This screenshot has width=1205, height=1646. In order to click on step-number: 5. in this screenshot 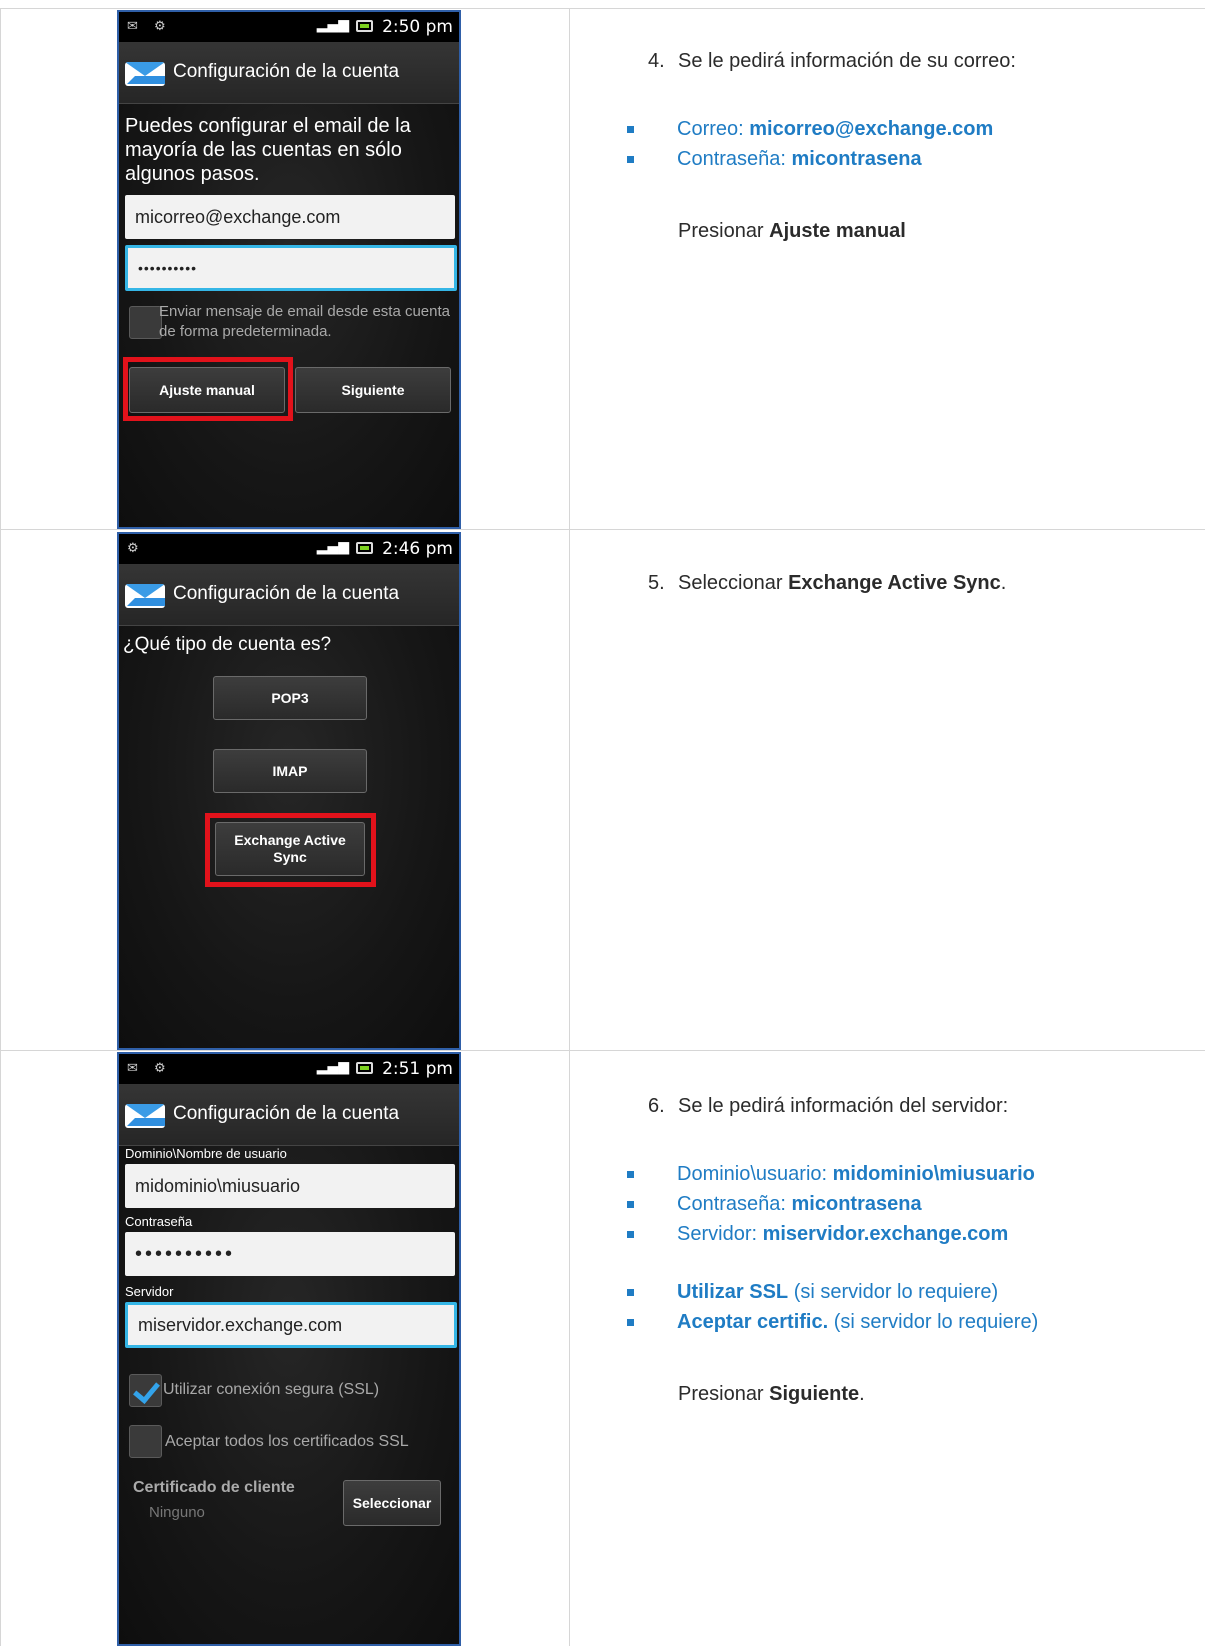, I will do `click(656, 583)`.